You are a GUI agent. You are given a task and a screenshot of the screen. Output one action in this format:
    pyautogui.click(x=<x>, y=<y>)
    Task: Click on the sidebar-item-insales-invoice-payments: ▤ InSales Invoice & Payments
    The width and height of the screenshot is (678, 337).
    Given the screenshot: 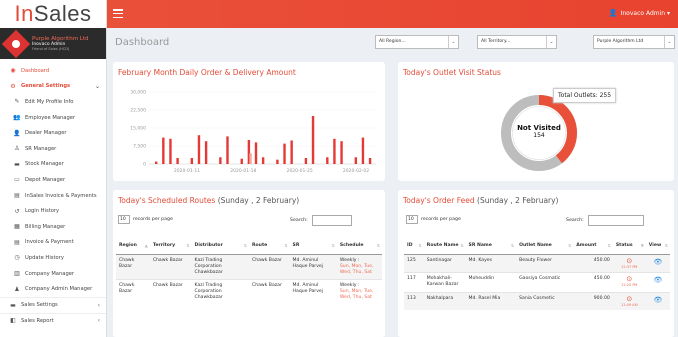 What is the action you would take?
    pyautogui.click(x=53, y=196)
    